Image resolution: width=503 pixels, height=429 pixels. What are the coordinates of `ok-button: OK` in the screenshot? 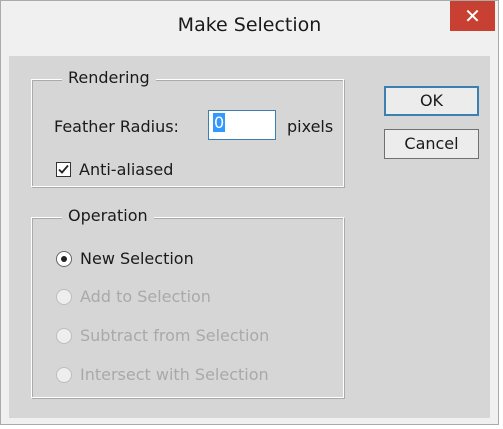 It's located at (431, 101).